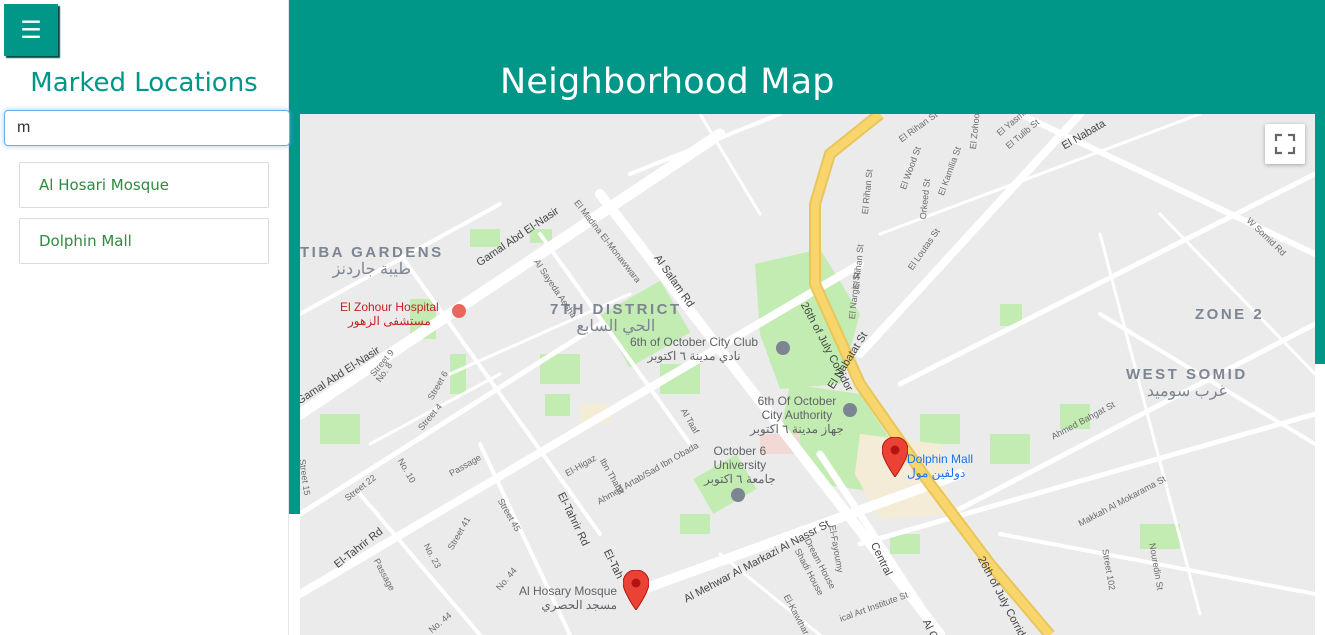  I want to click on hospital-icon, so click(459, 311).